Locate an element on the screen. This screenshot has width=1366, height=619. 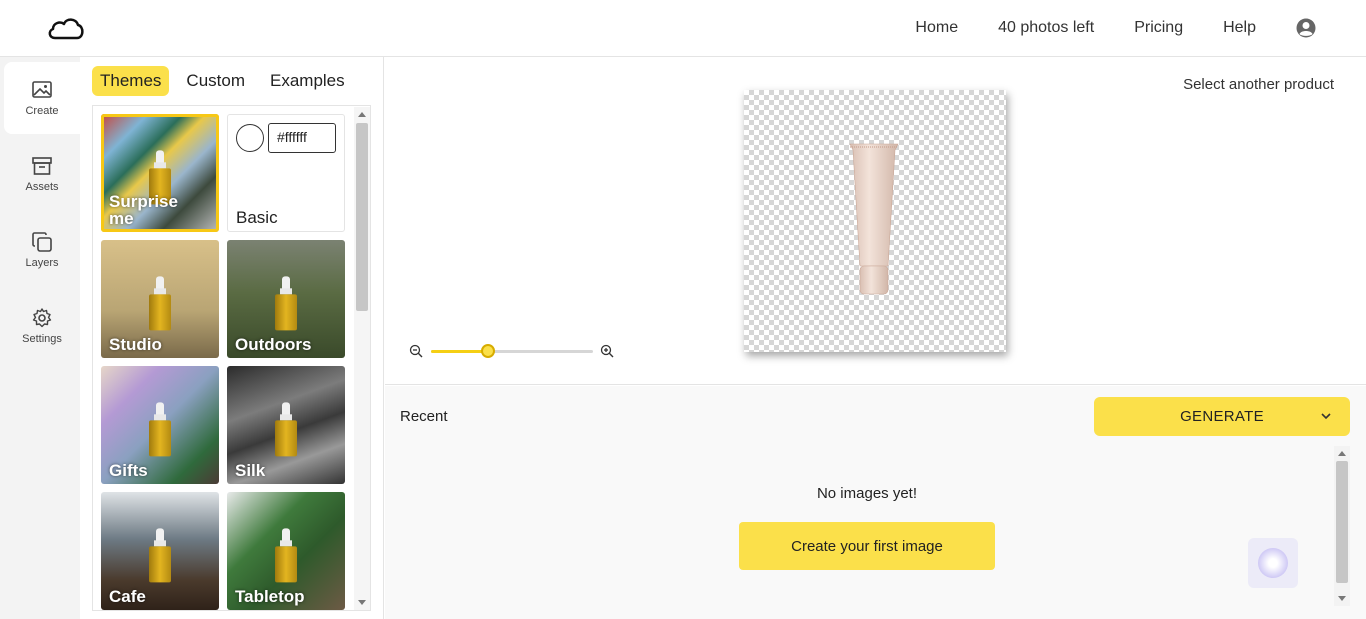
panel-tabs: Themes Custom Examples is located at coordinates (227, 81).